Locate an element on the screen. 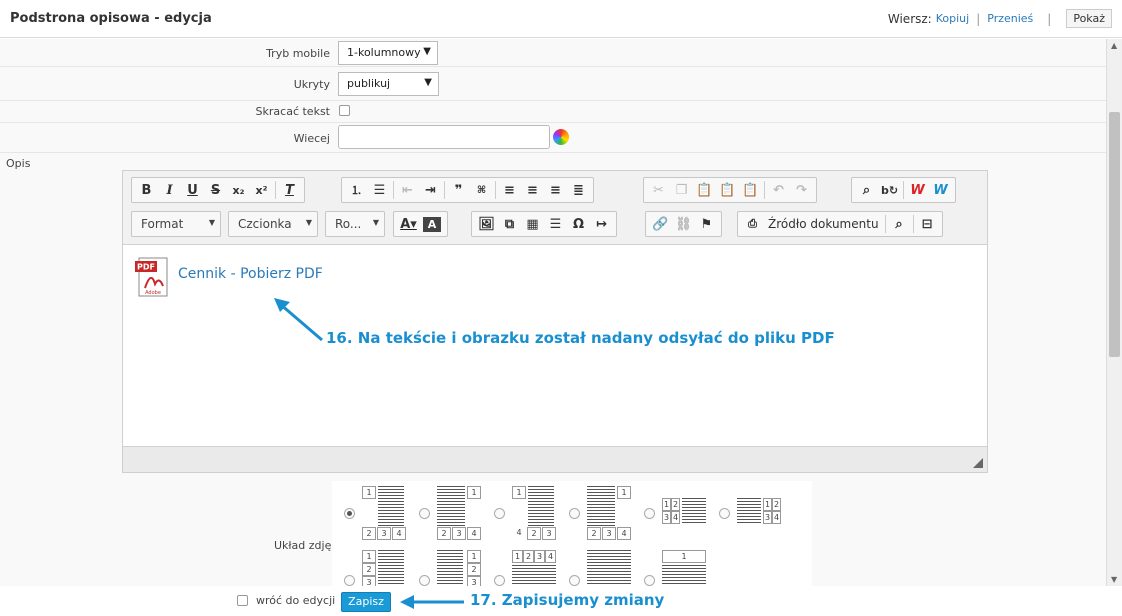  return-to-edit-checkbox is located at coordinates (242, 600).